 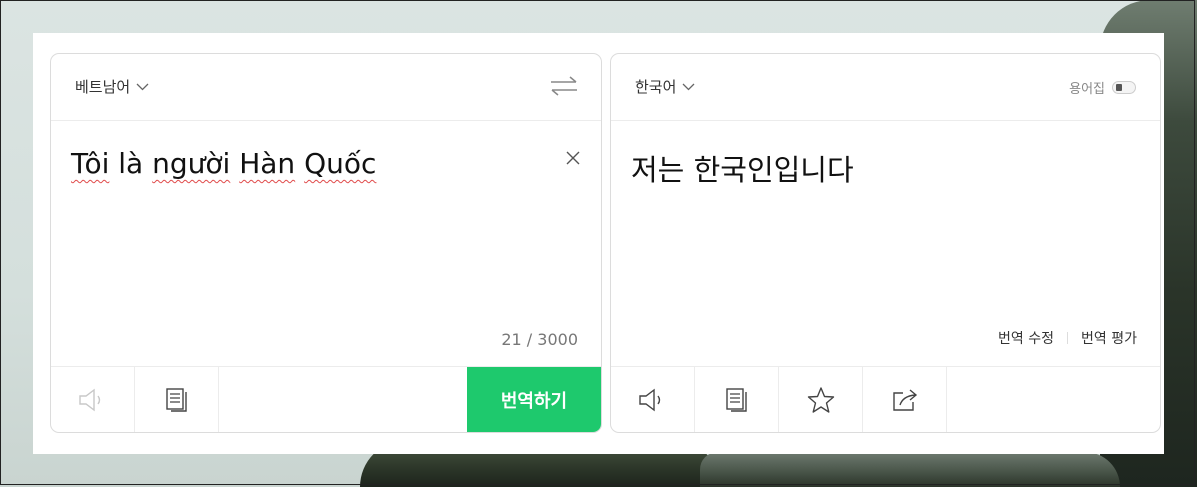 I want to click on edit-translation-link: 번역 수정, so click(x=1026, y=338).